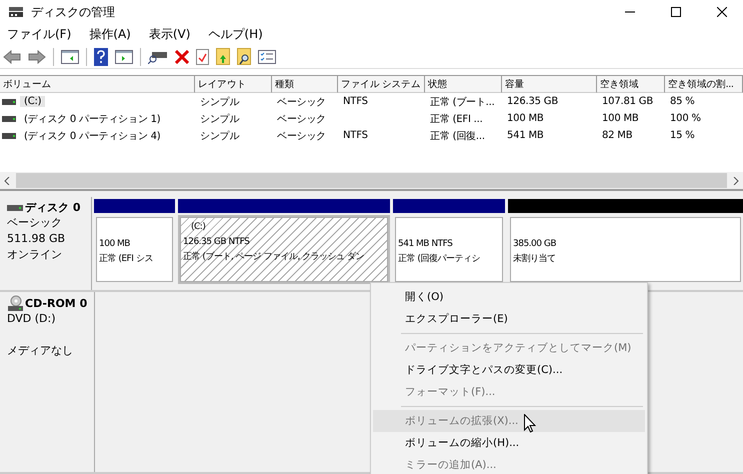  What do you see at coordinates (170, 35) in the screenshot?
I see `menu-item: 表示(V)` at bounding box center [170, 35].